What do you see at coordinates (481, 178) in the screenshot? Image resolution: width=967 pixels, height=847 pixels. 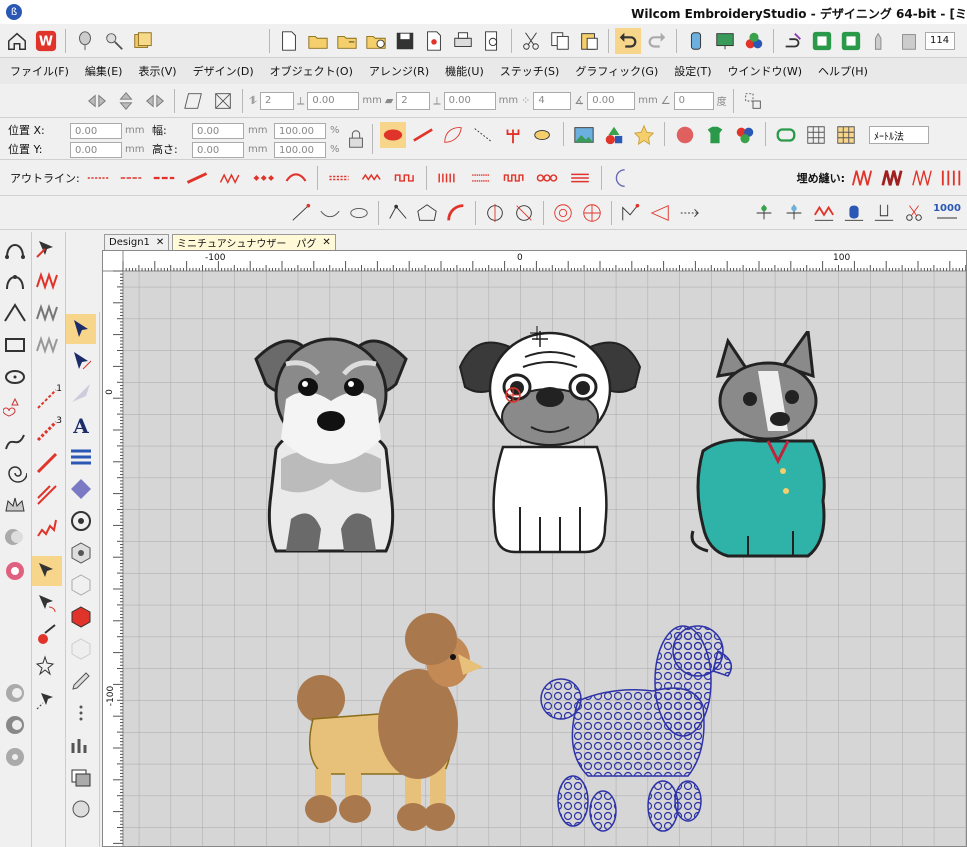 I see `outline-pattern5-icon` at bounding box center [481, 178].